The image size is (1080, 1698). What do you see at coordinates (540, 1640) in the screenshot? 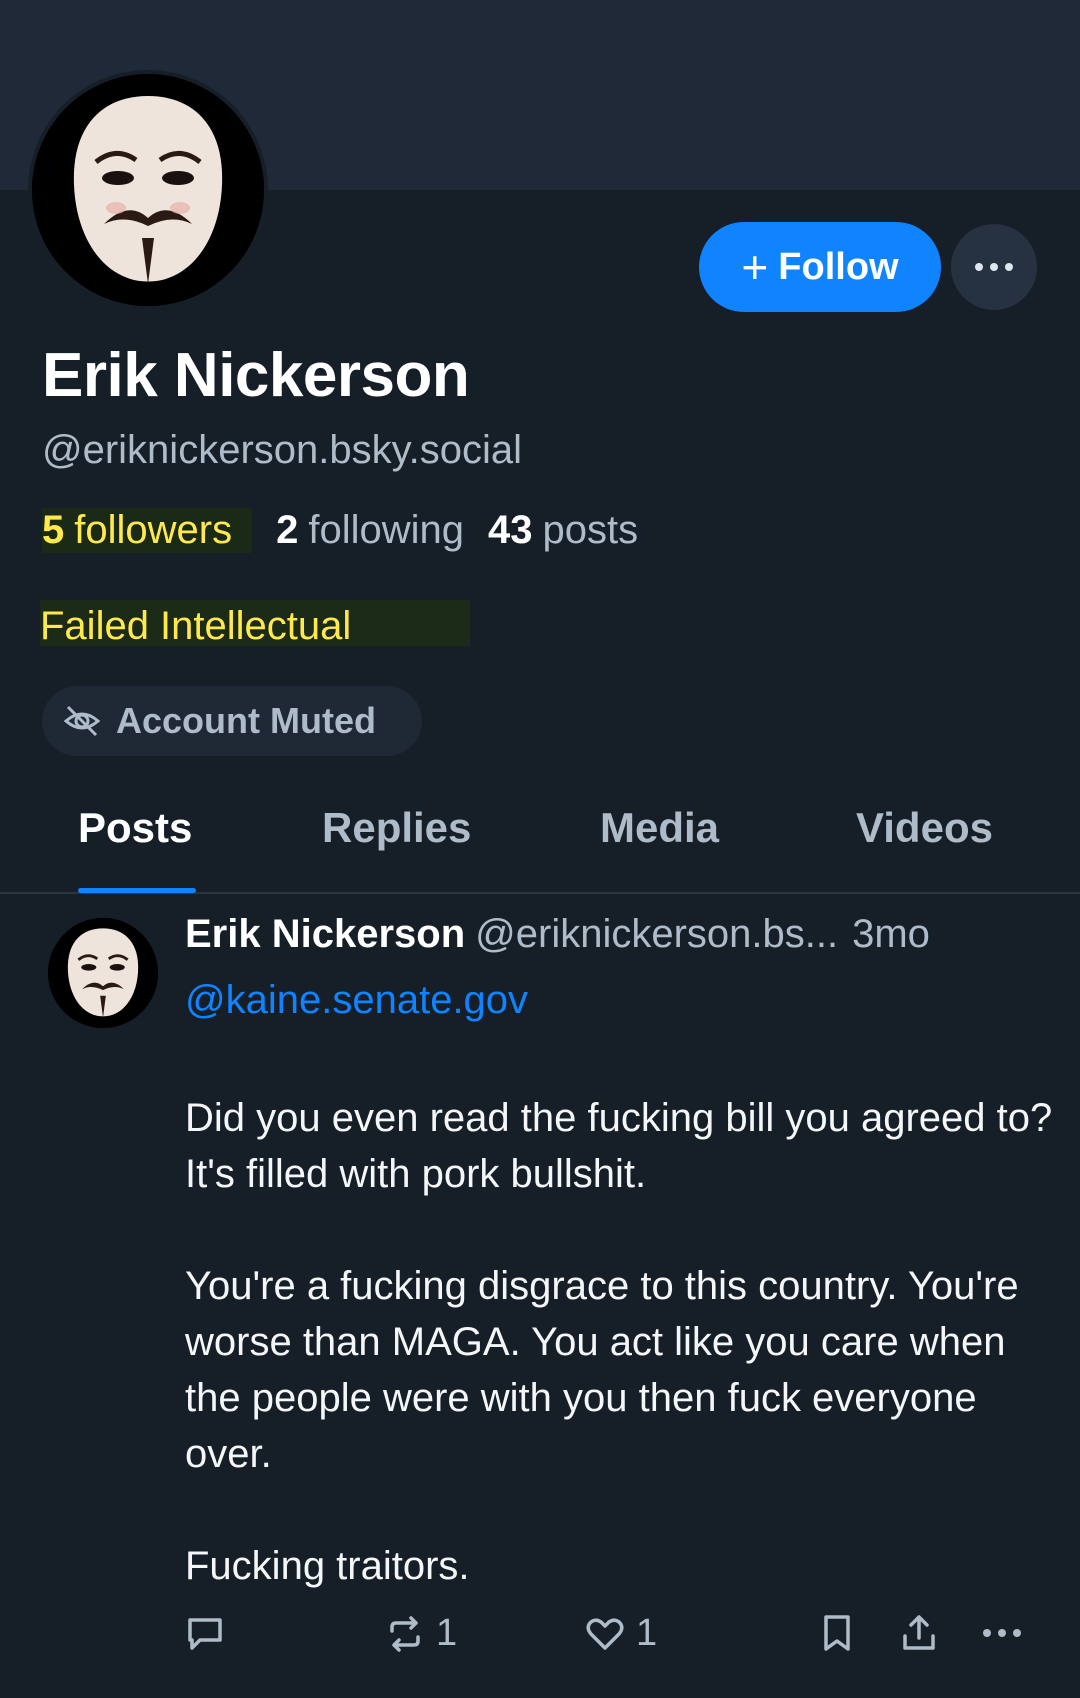
I see `post-actions: 1 1` at bounding box center [540, 1640].